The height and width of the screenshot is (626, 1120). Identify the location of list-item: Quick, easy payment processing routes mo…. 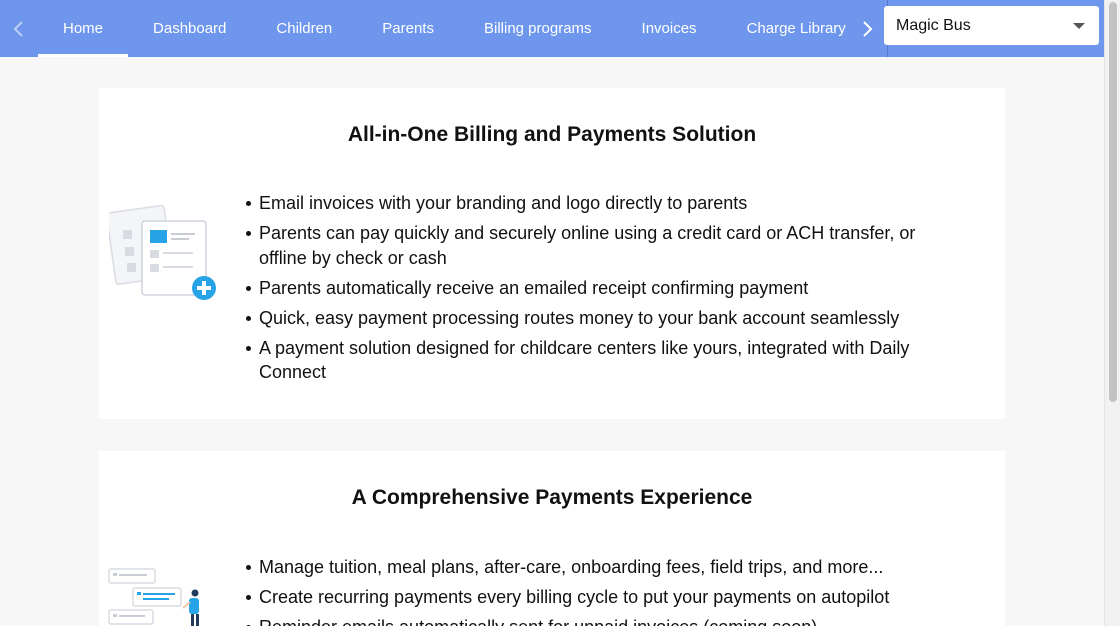
(602, 318).